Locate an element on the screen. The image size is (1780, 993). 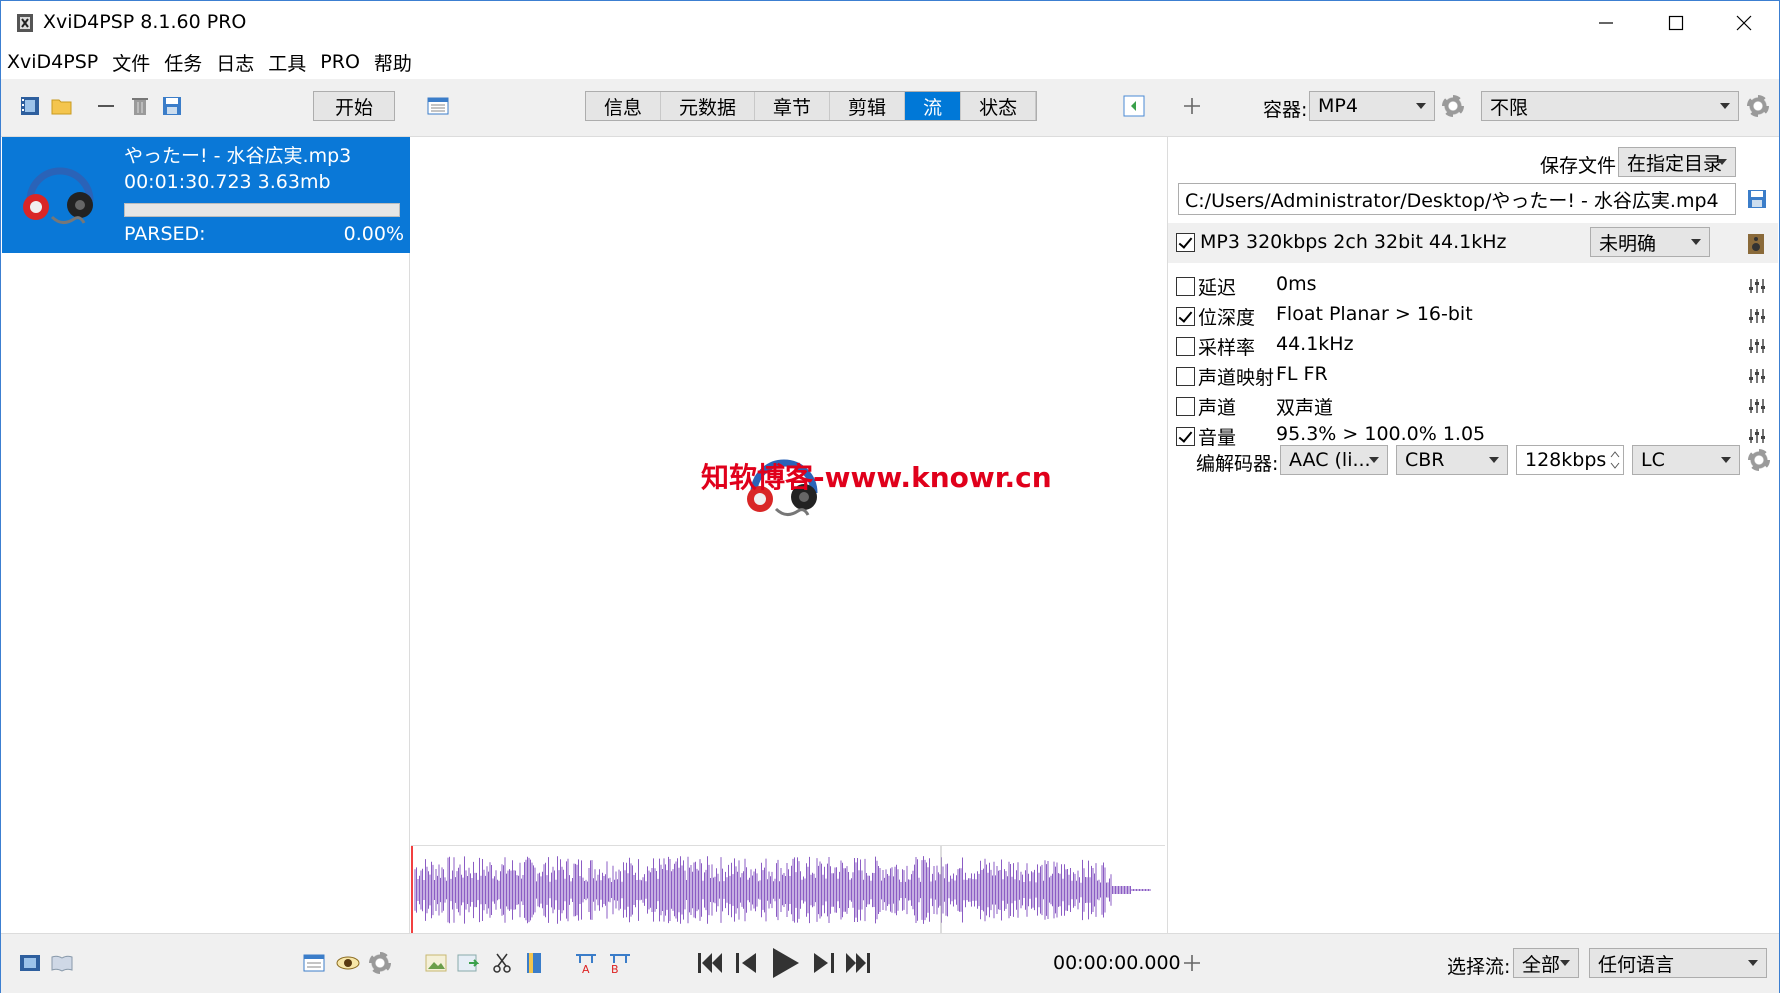
stepper-arrows-icon is located at coordinates (1615, 460).